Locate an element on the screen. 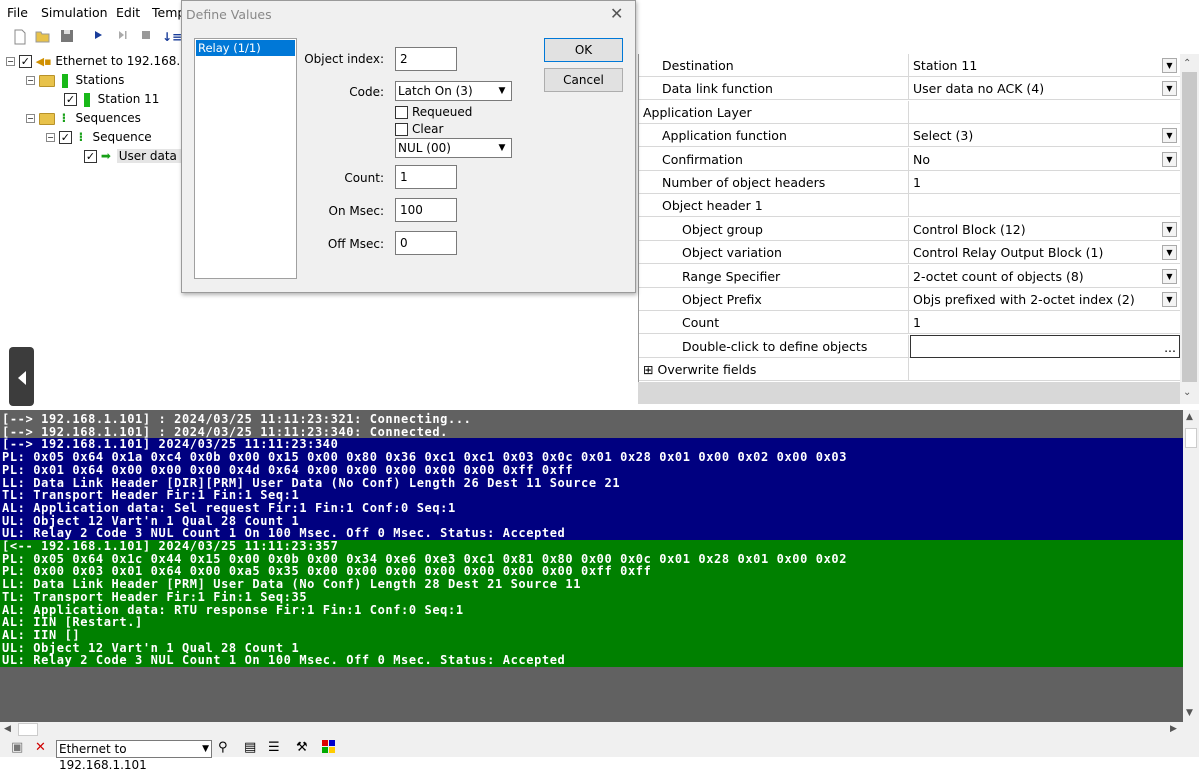 The image size is (1199, 773). menu-file: File is located at coordinates (17, 12).